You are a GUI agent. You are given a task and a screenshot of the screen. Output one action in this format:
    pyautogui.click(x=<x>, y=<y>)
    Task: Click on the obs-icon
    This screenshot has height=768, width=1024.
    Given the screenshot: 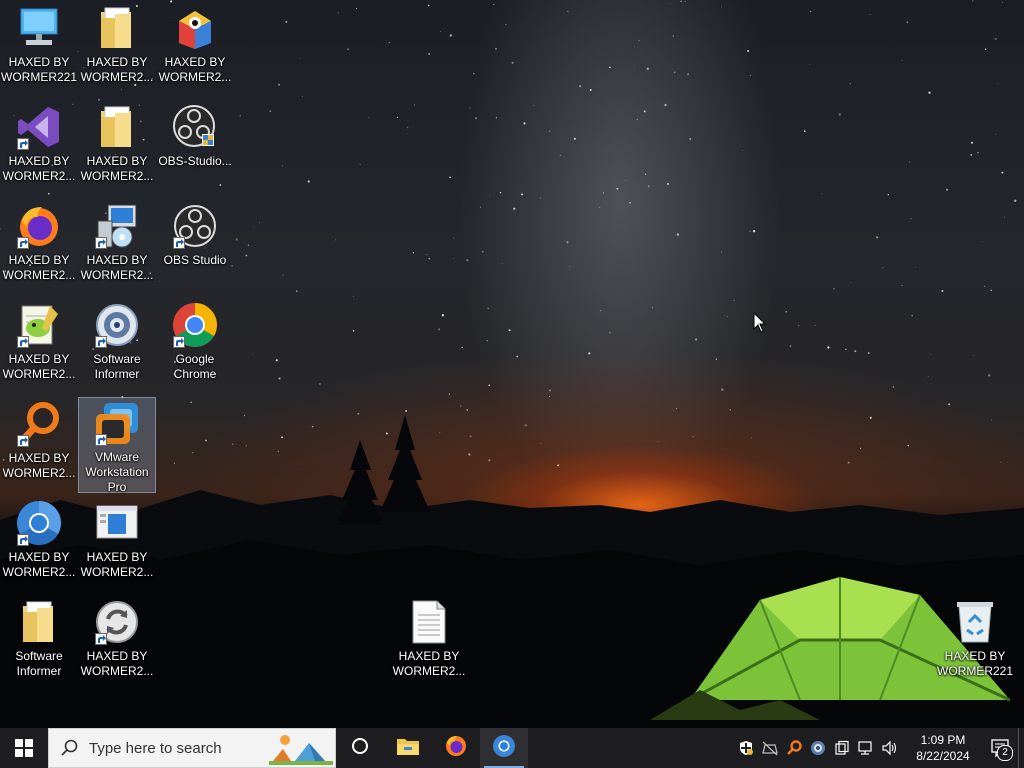 What is the action you would take?
    pyautogui.click(x=195, y=226)
    